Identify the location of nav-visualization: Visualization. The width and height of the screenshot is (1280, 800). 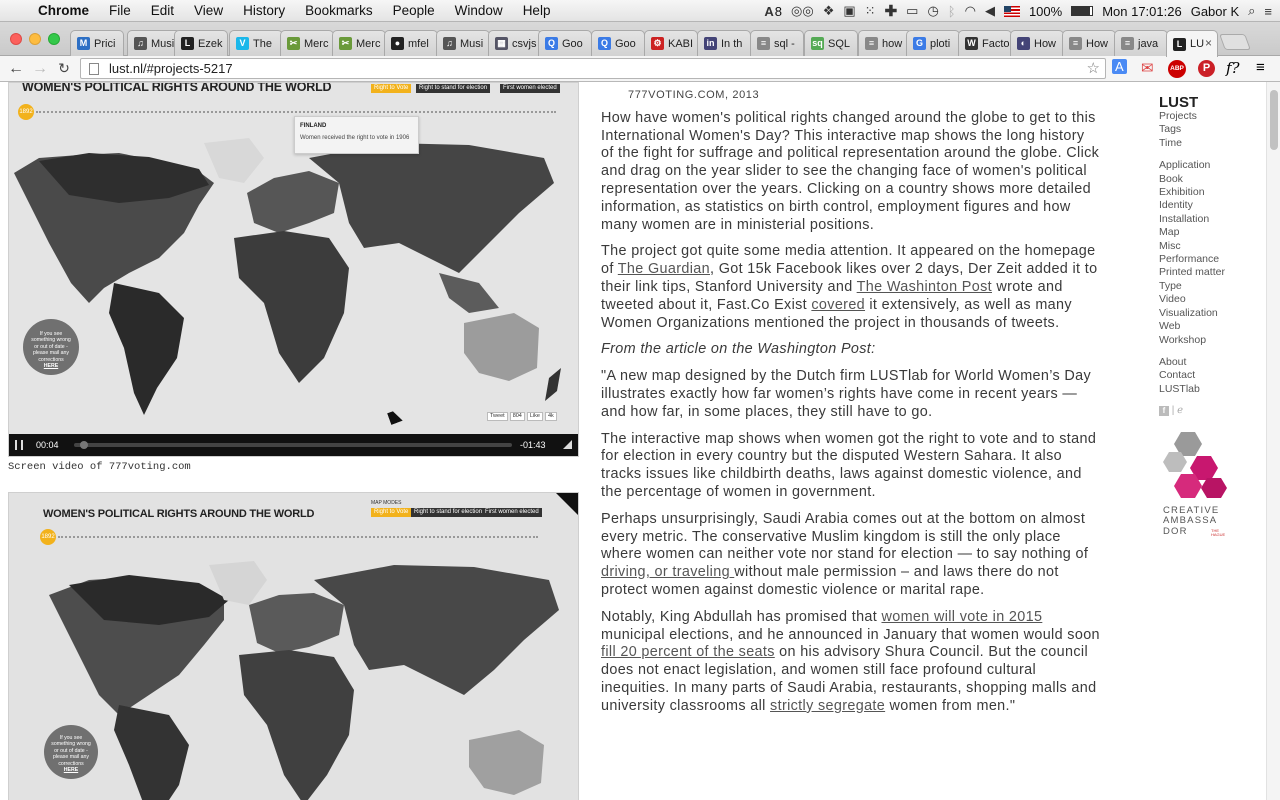
(1209, 313).